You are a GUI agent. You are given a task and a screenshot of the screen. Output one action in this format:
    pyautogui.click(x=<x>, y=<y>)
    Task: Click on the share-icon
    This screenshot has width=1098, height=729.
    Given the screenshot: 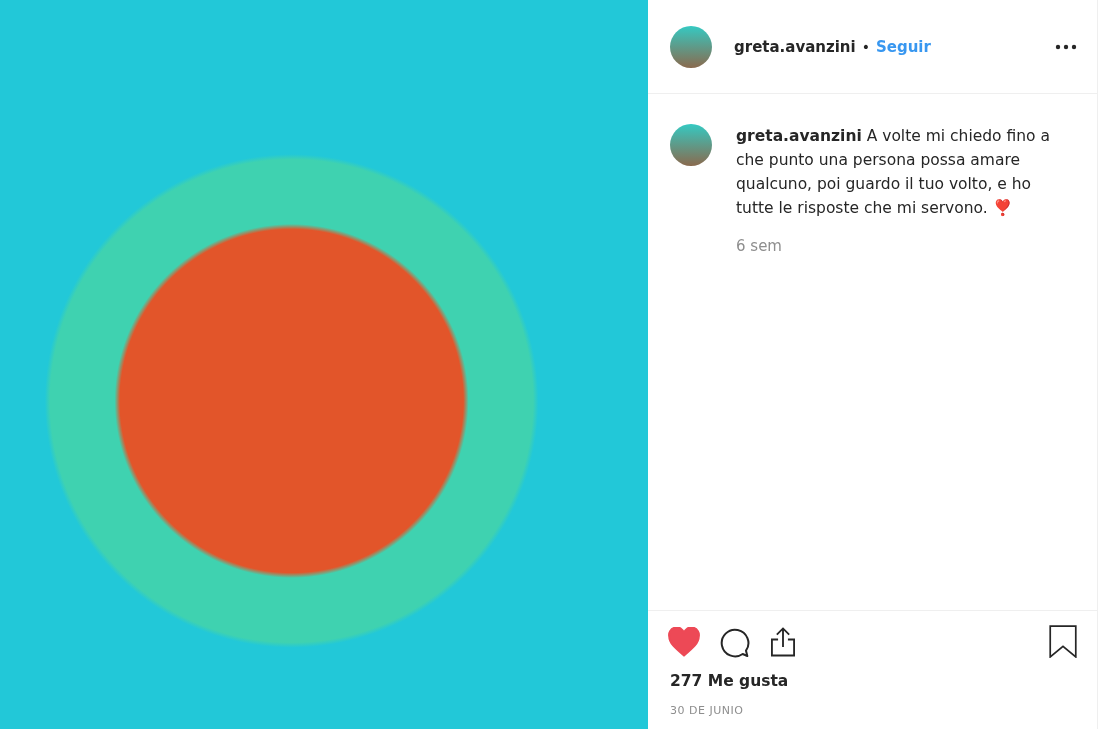 What is the action you would take?
    pyautogui.click(x=783, y=641)
    